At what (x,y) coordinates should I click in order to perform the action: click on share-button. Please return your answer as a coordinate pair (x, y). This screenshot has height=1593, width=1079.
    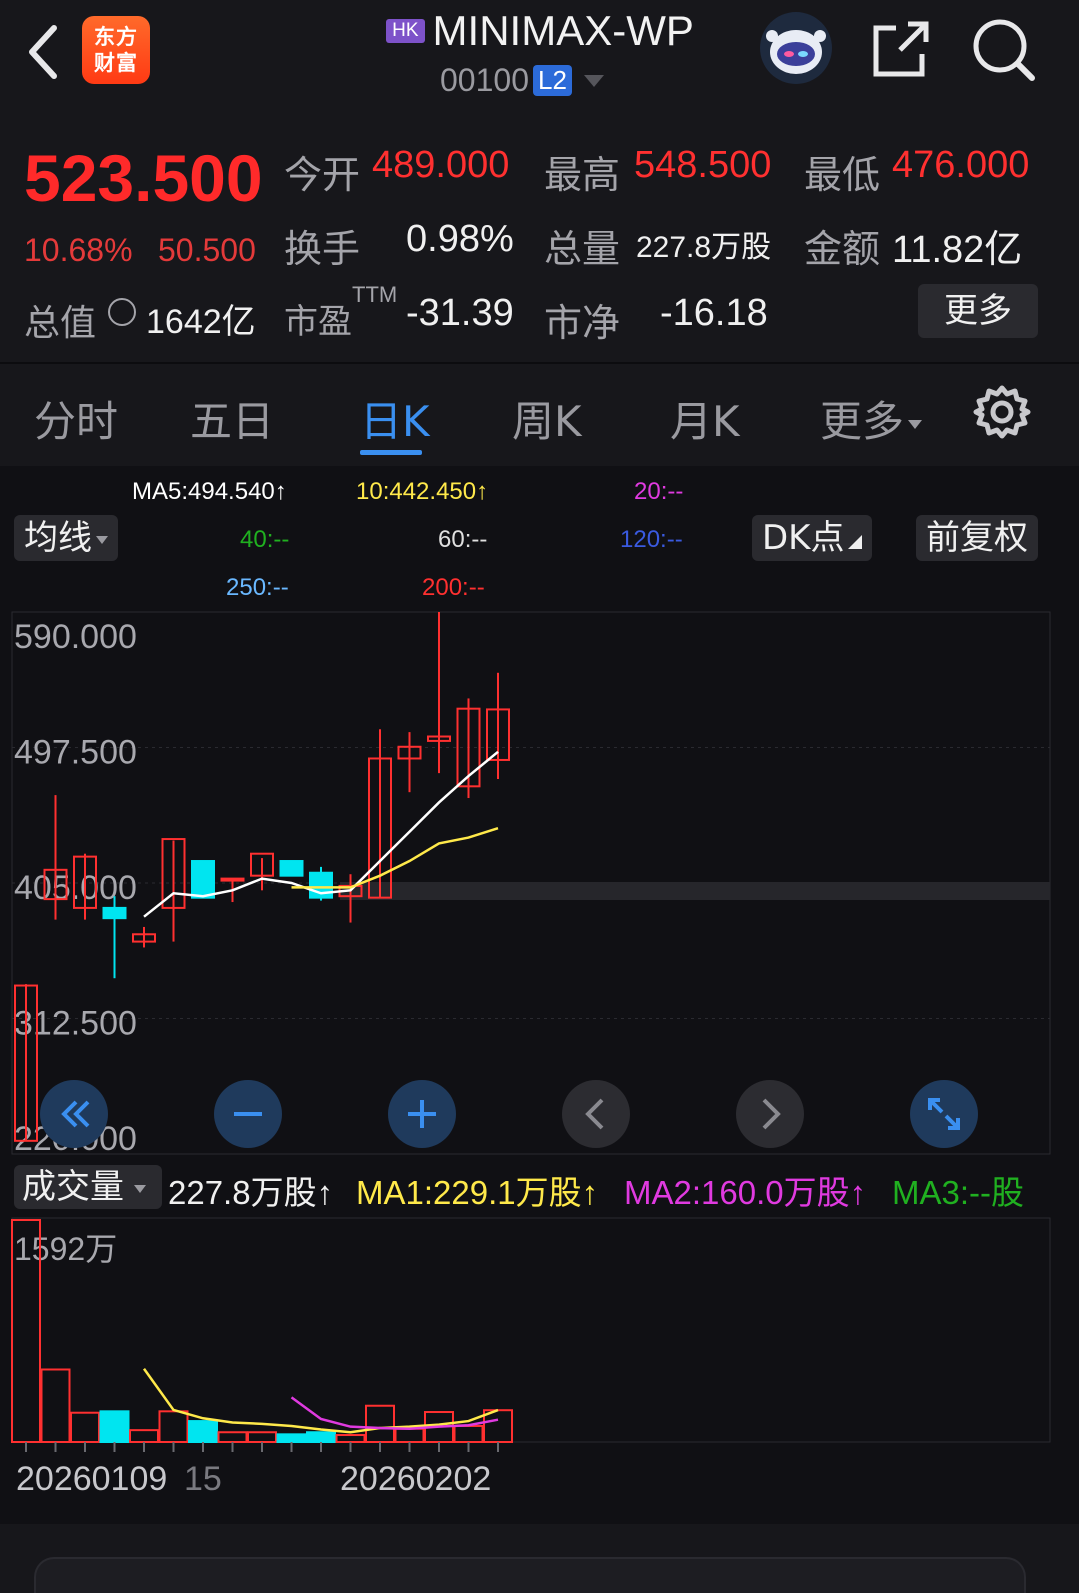
    Looking at the image, I should click on (901, 50).